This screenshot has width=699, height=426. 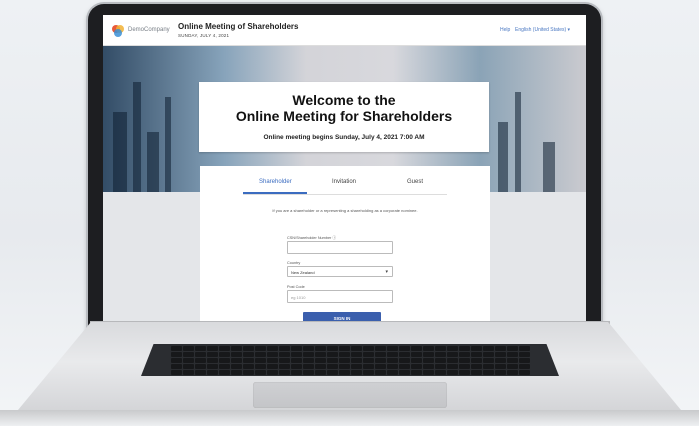 What do you see at coordinates (350, 395) in the screenshot?
I see `laptop-trackpad` at bounding box center [350, 395].